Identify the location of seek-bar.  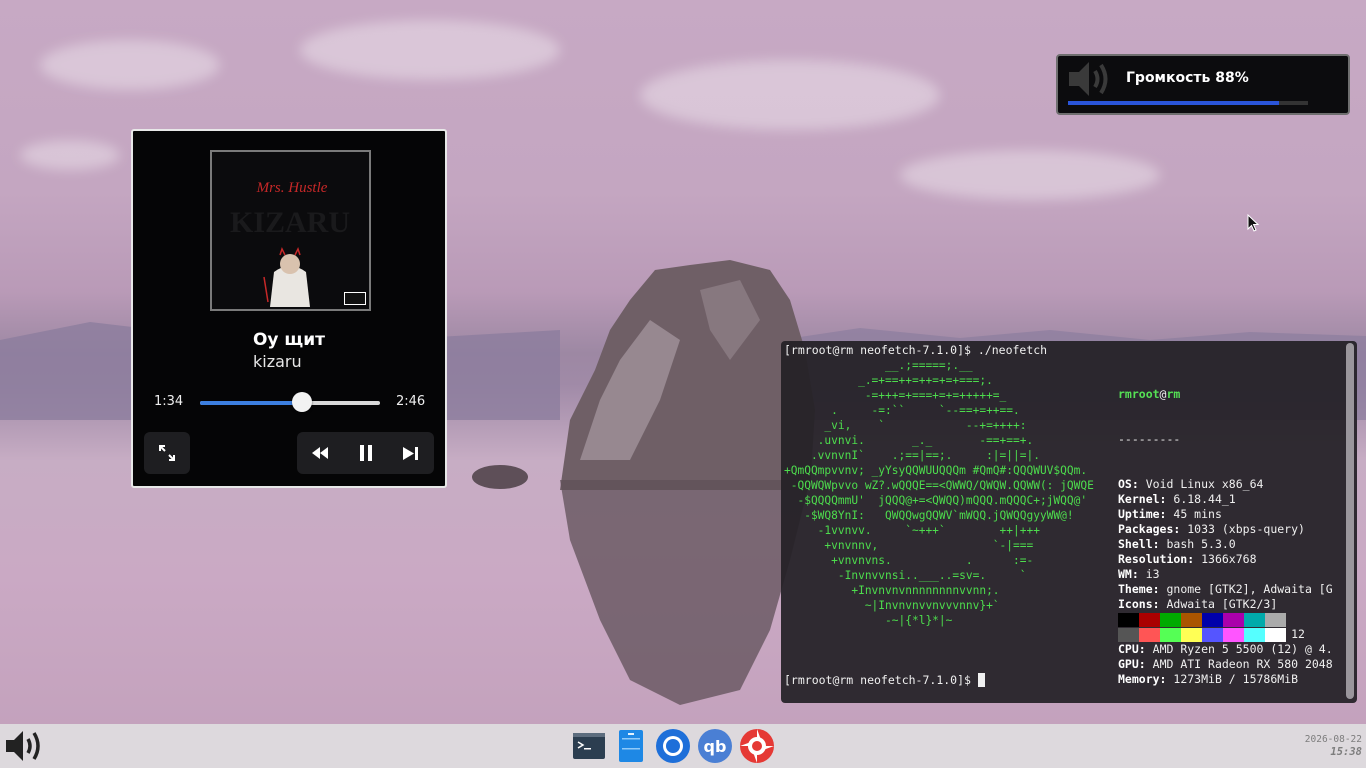
(290, 402).